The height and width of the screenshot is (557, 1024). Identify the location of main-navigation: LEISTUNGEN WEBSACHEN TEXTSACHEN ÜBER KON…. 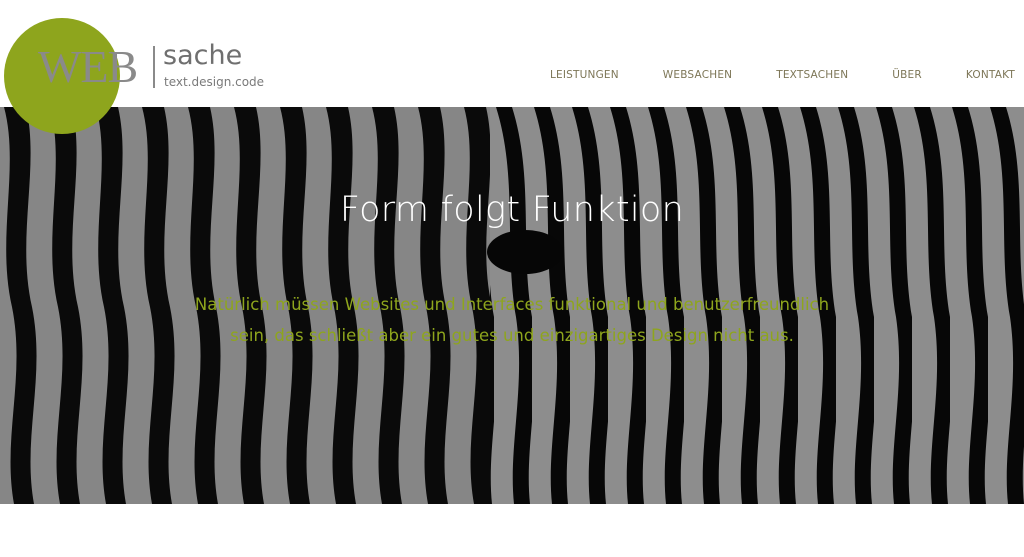
(760, 75).